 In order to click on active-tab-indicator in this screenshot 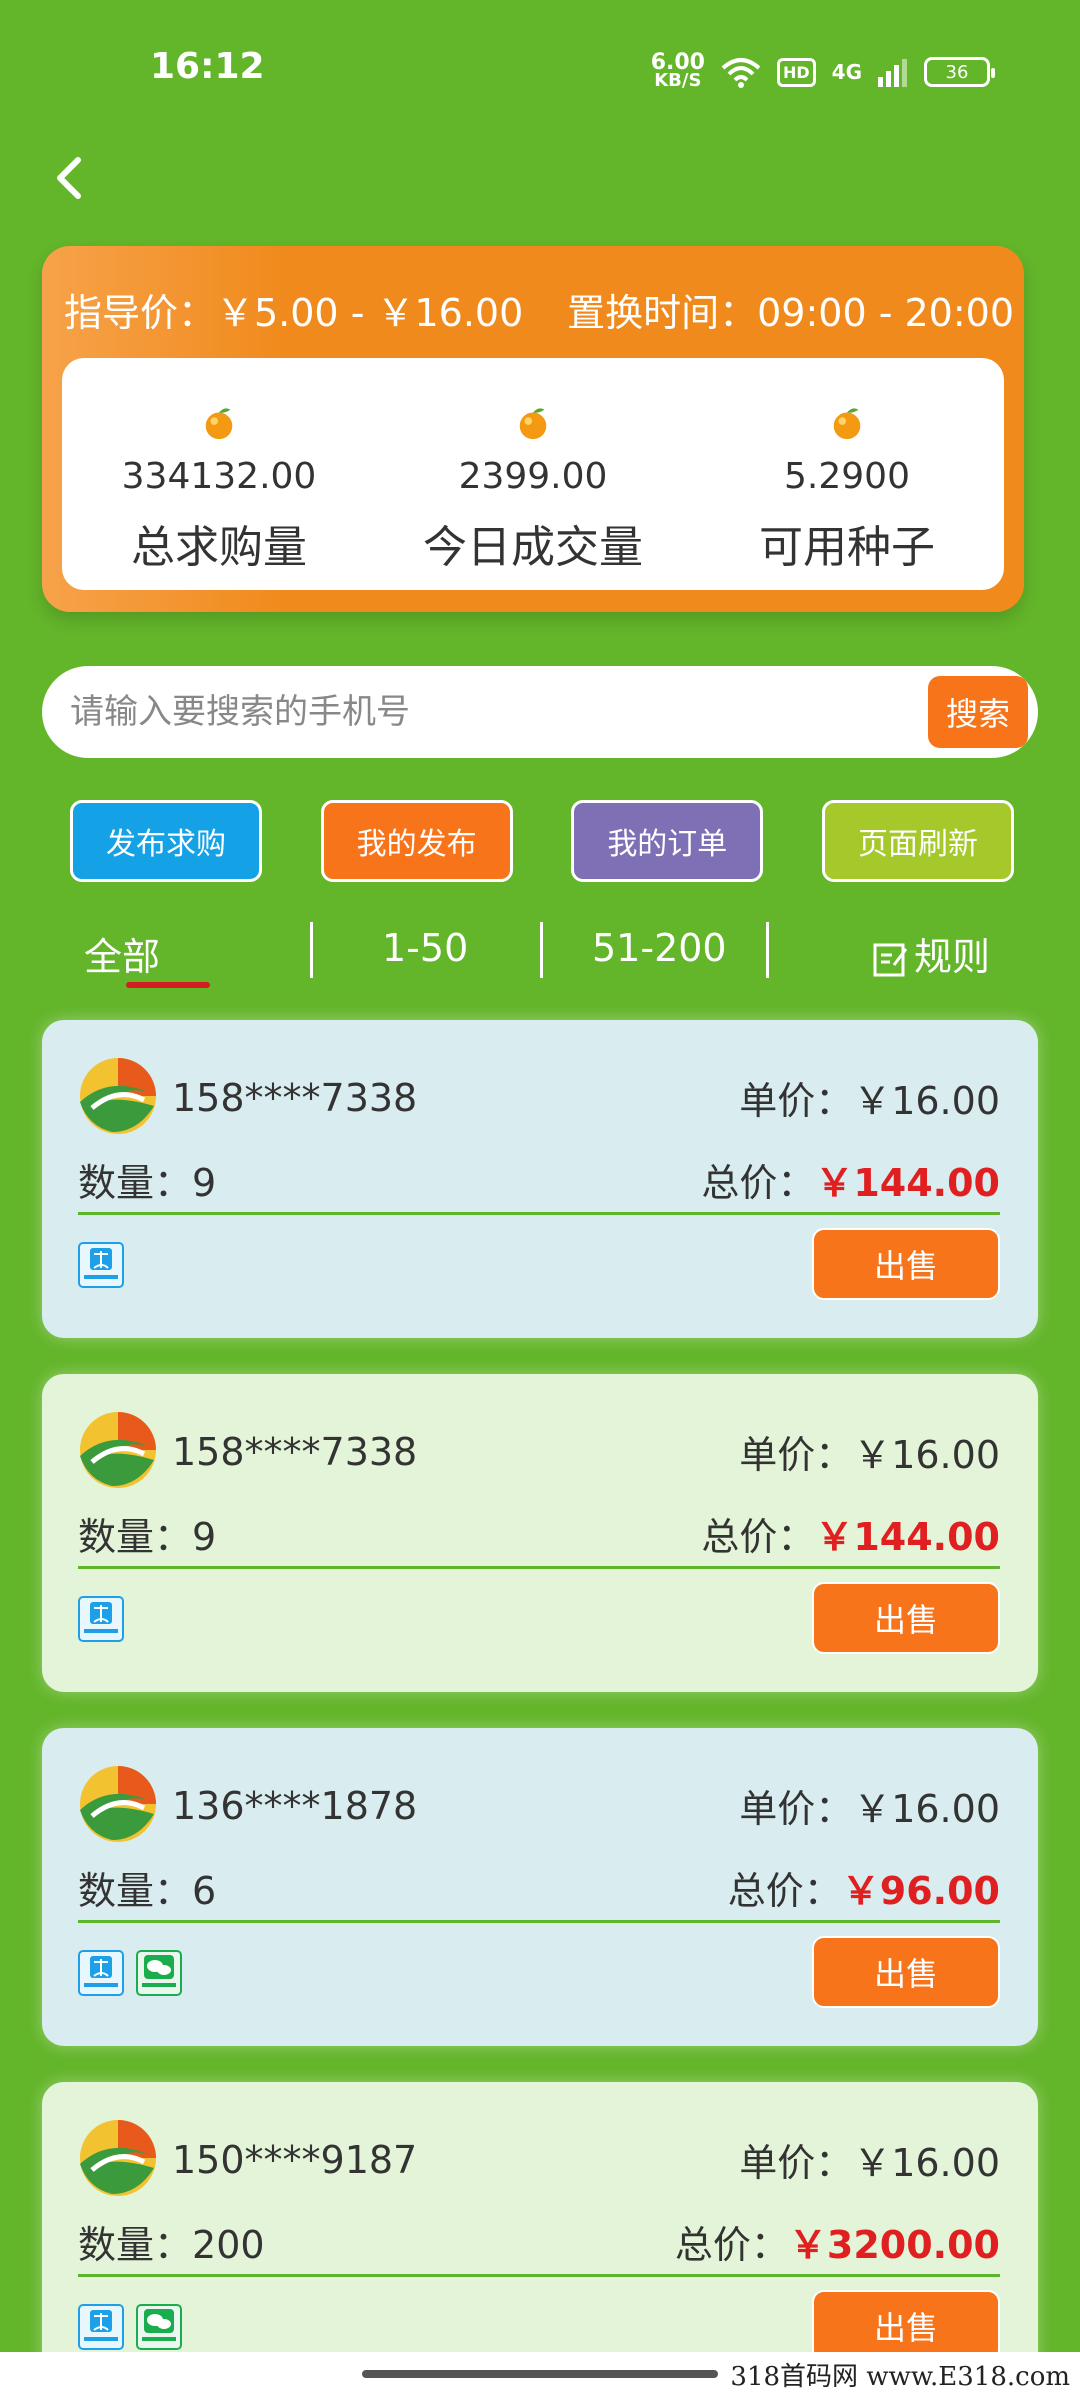, I will do `click(168, 985)`.